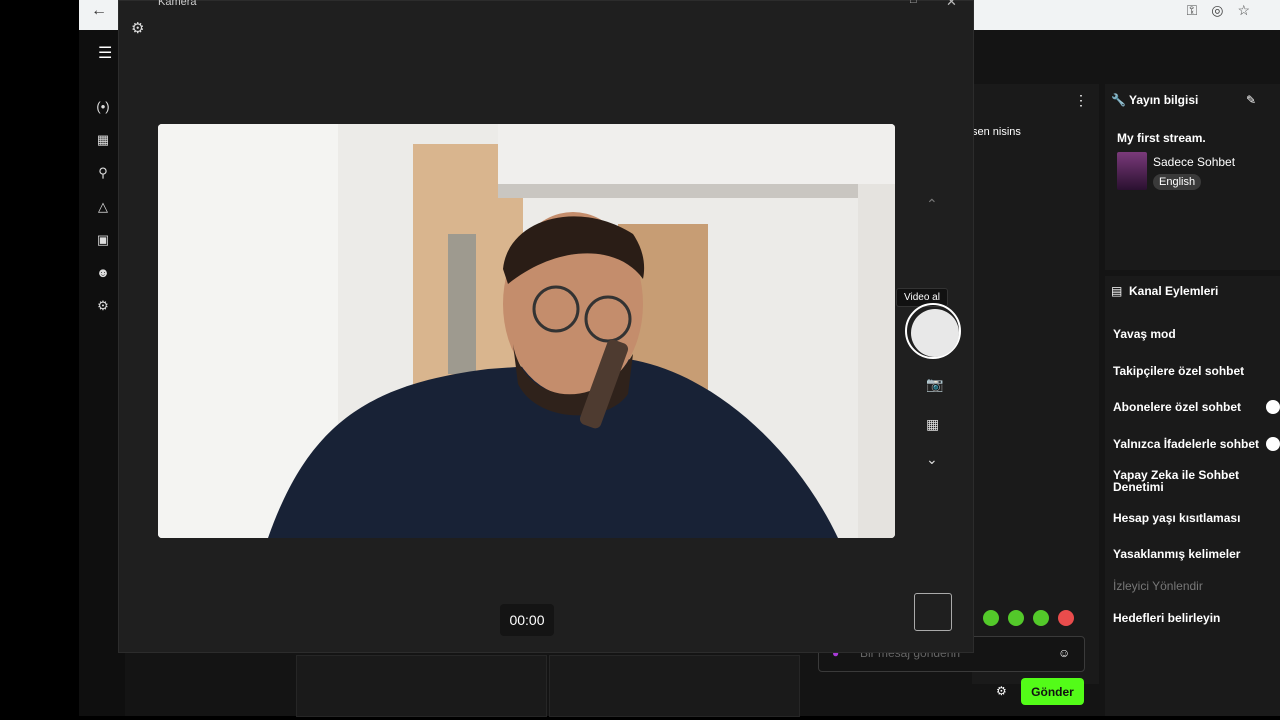 The width and height of the screenshot is (1280, 720). Describe the element at coordinates (1052, 691) in the screenshot. I see `send-button: Gönder` at that location.